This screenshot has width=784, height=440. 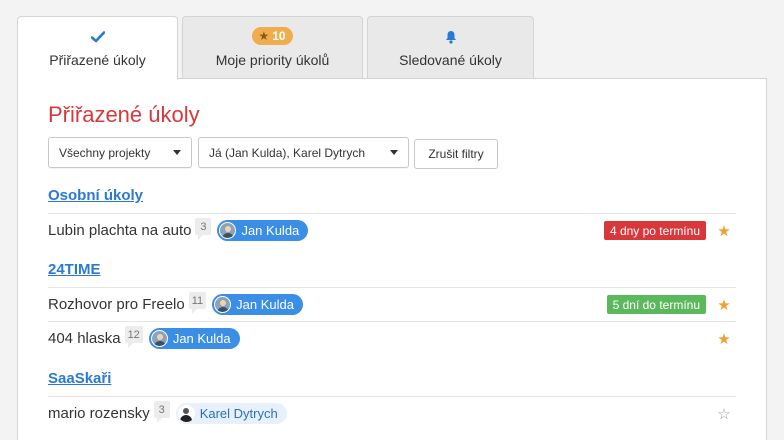 What do you see at coordinates (272, 60) in the screenshot?
I see `tab-label: Moje priority úkolů` at bounding box center [272, 60].